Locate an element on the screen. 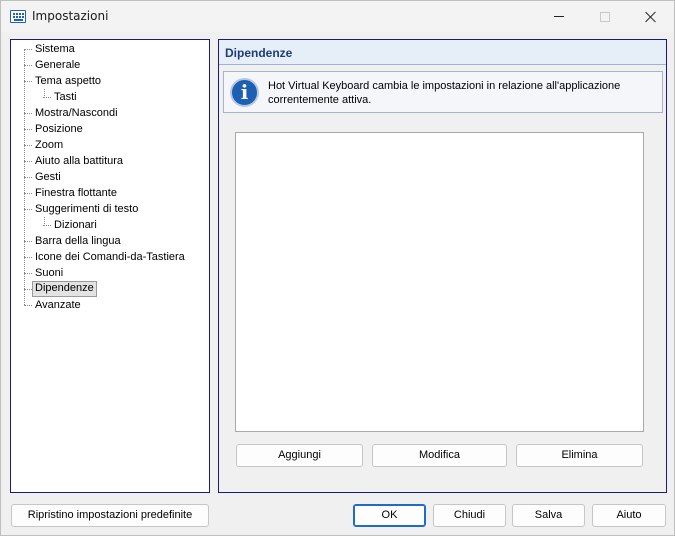 This screenshot has width=675, height=536. info-icon: i is located at coordinates (244, 92).